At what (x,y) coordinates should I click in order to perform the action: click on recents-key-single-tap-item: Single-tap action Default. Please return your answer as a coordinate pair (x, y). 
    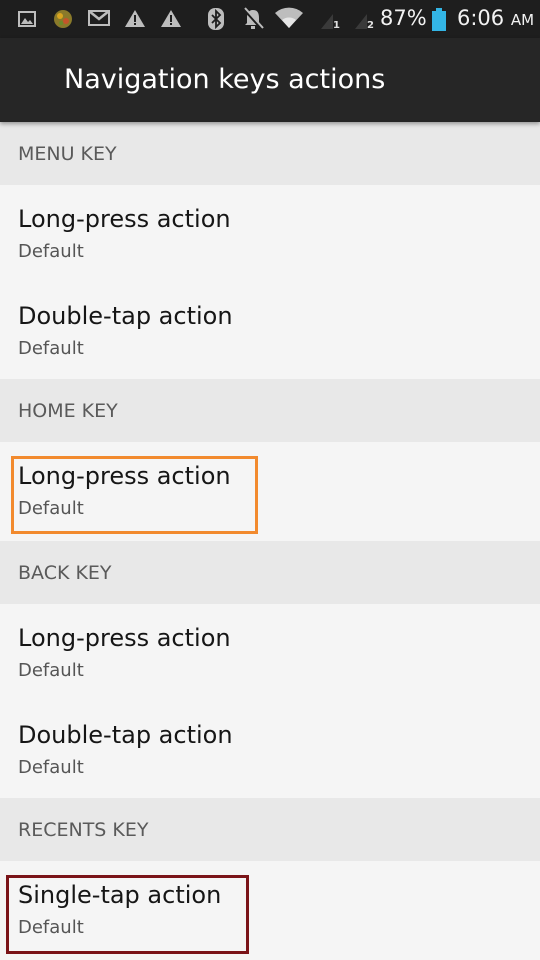
    Looking at the image, I should click on (270, 909).